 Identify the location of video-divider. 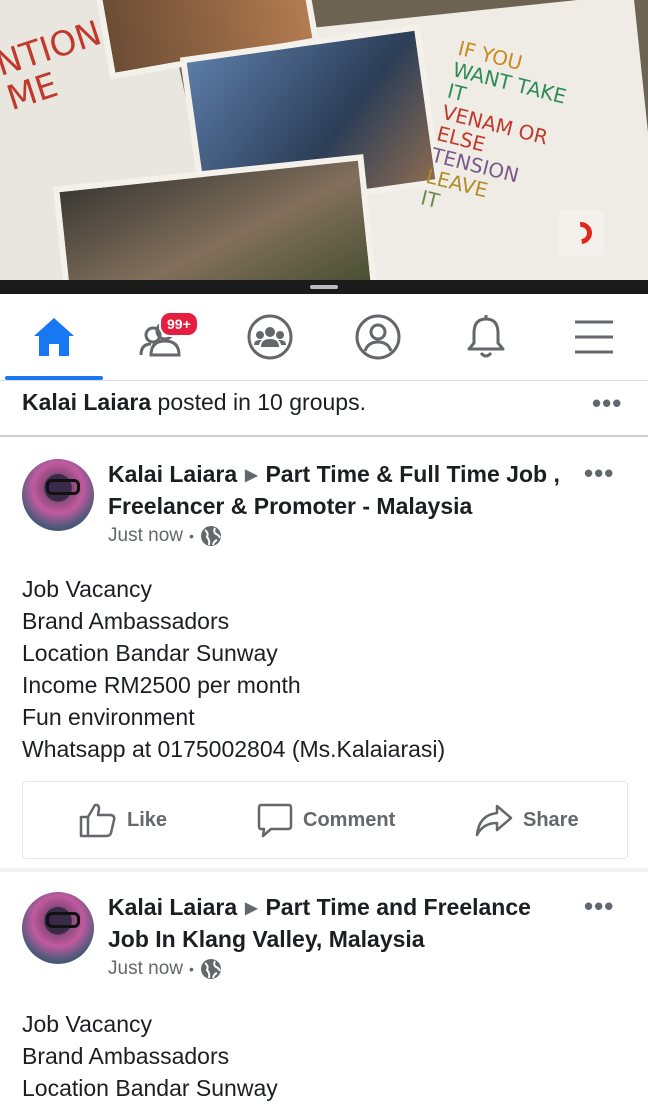
(324, 287).